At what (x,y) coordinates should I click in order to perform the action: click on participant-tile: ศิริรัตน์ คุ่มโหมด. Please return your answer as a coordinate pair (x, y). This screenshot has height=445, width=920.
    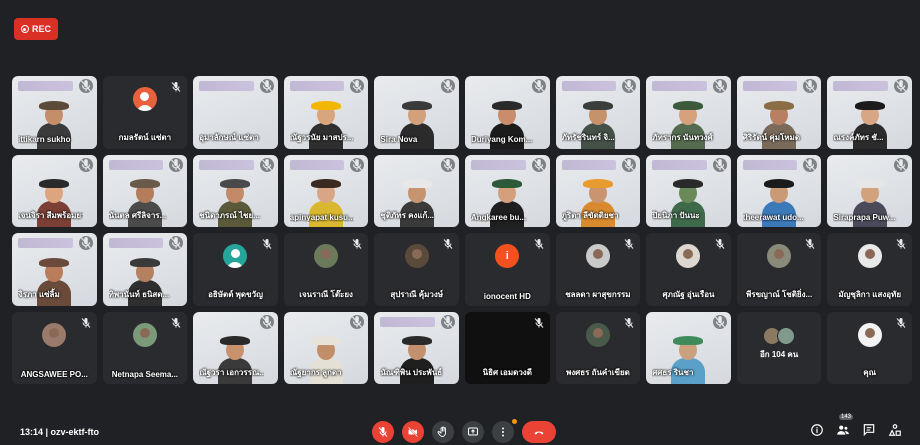
    Looking at the image, I should click on (779, 112).